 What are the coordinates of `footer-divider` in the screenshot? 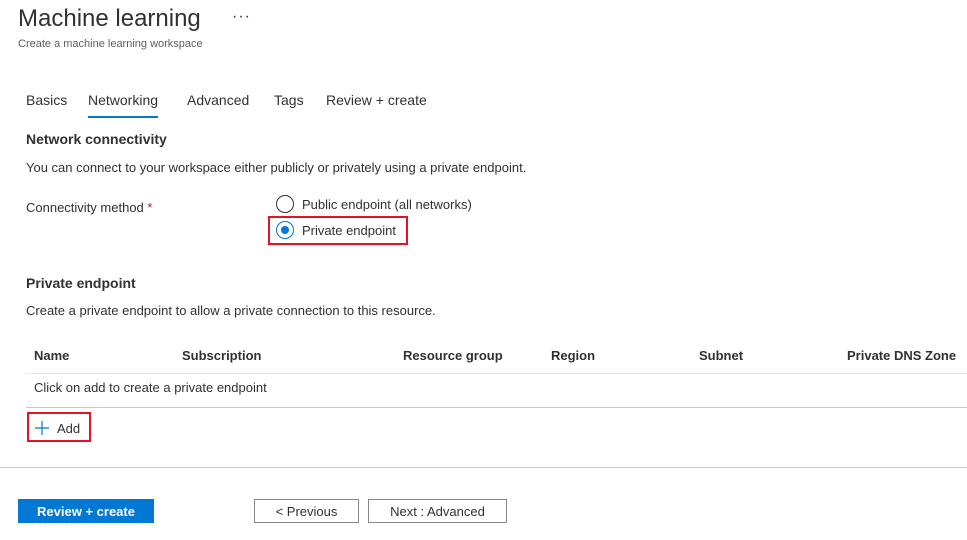 It's located at (483, 467).